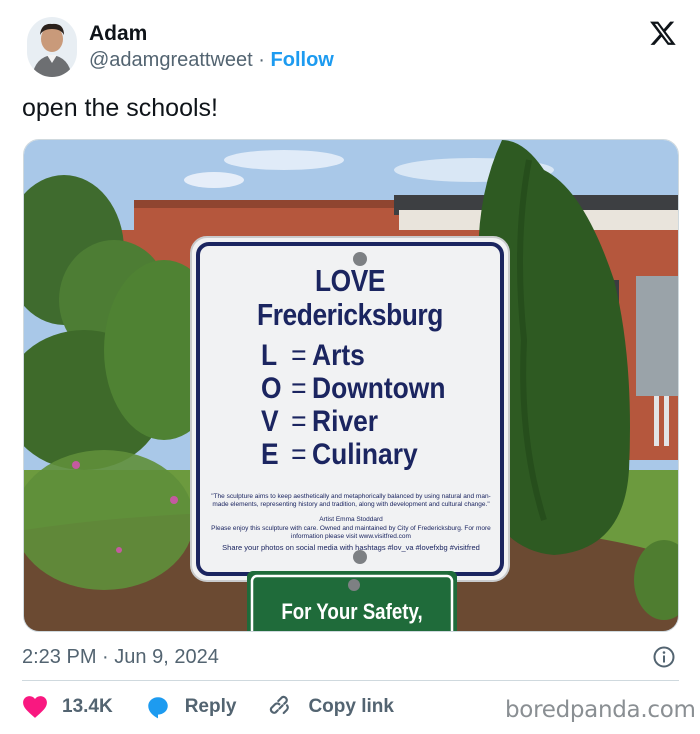 This screenshot has height=734, width=700. I want to click on link-icon, so click(280, 705).